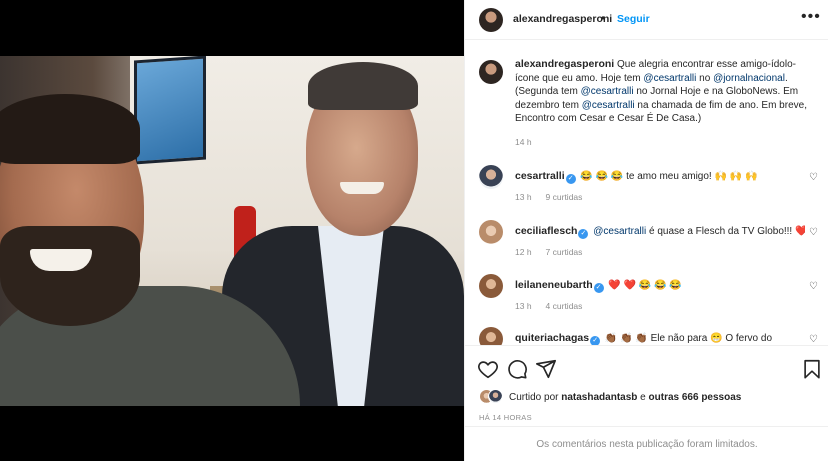 Image resolution: width=828 pixels, height=461 pixels. Describe the element at coordinates (70, 129) in the screenshot. I see `photo-person-left-hair` at that location.